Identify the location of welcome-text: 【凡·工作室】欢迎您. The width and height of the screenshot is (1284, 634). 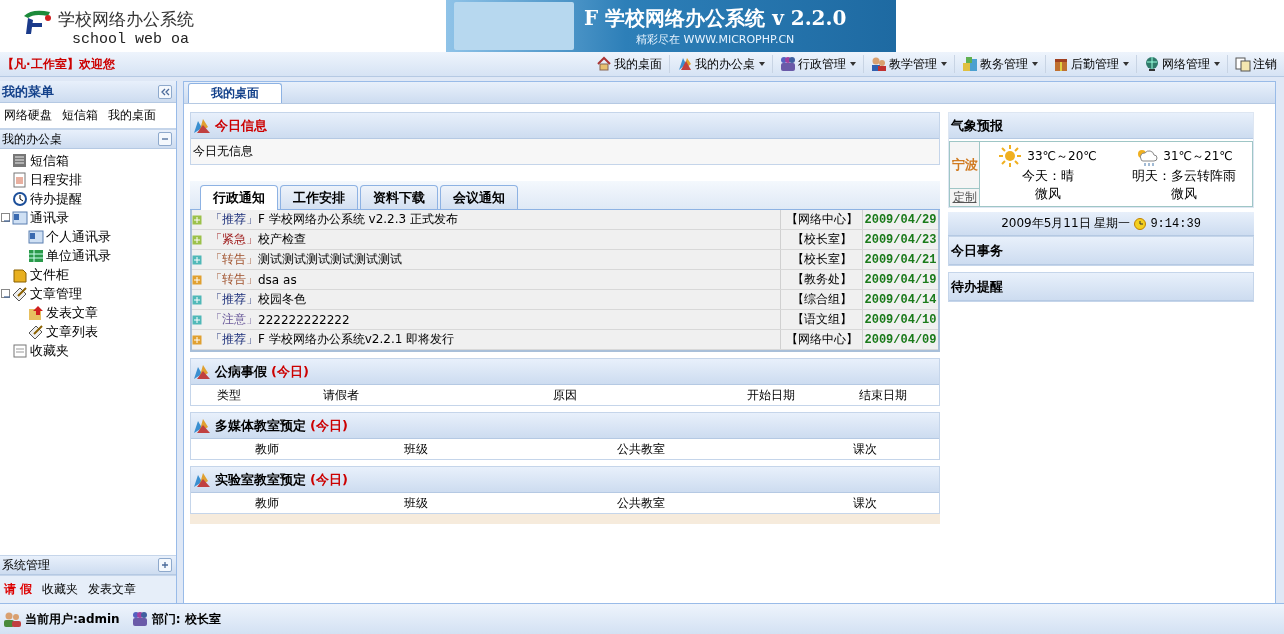
(59, 64).